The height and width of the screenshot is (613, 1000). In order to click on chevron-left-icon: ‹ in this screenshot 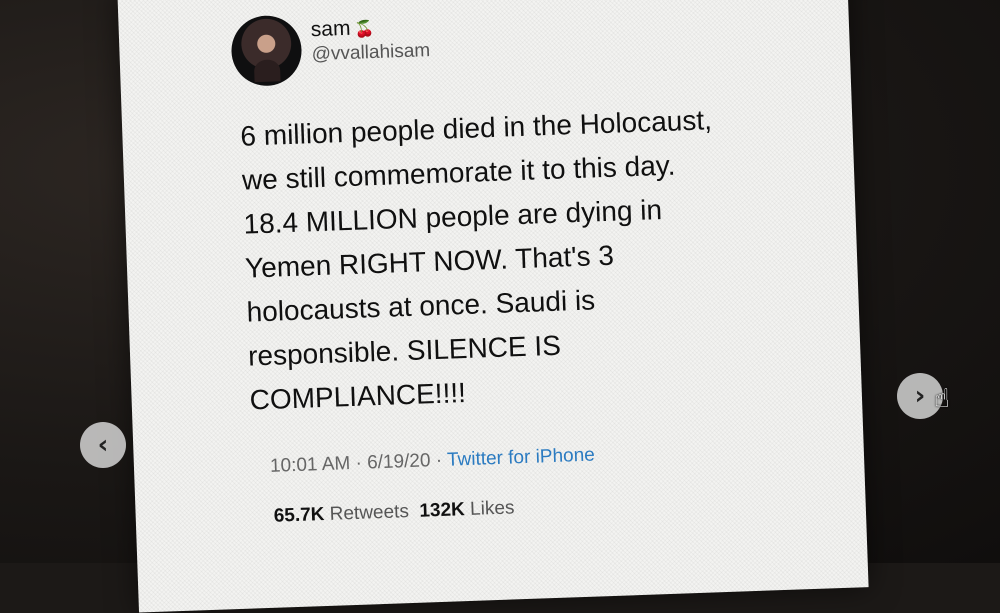, I will do `click(103, 445)`.